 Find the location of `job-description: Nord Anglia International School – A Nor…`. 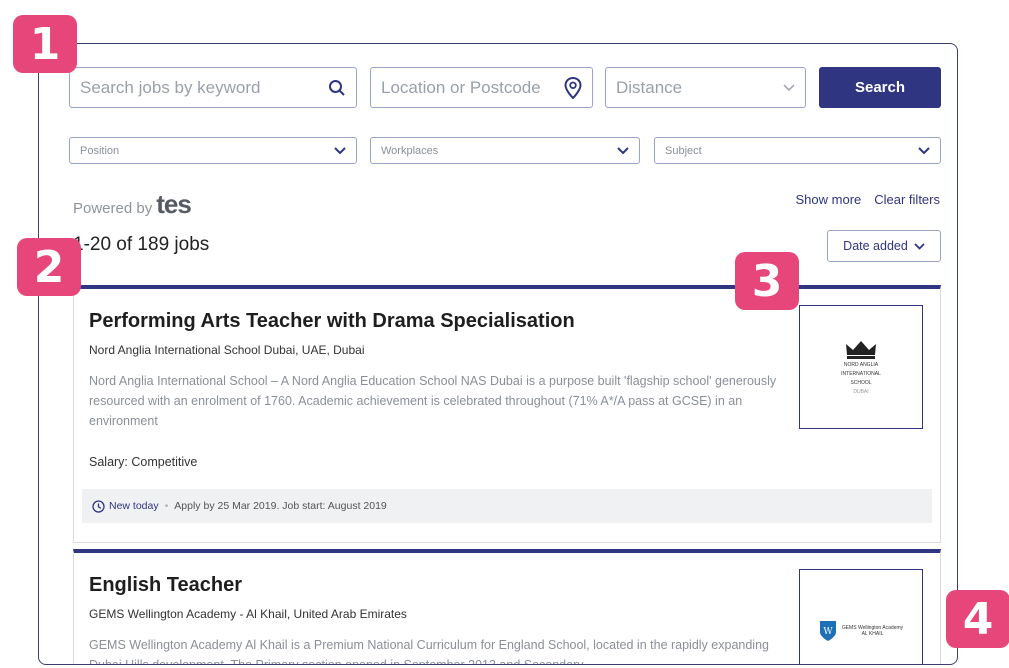

job-description: Nord Anglia International School – A Nor… is located at coordinates (433, 401).